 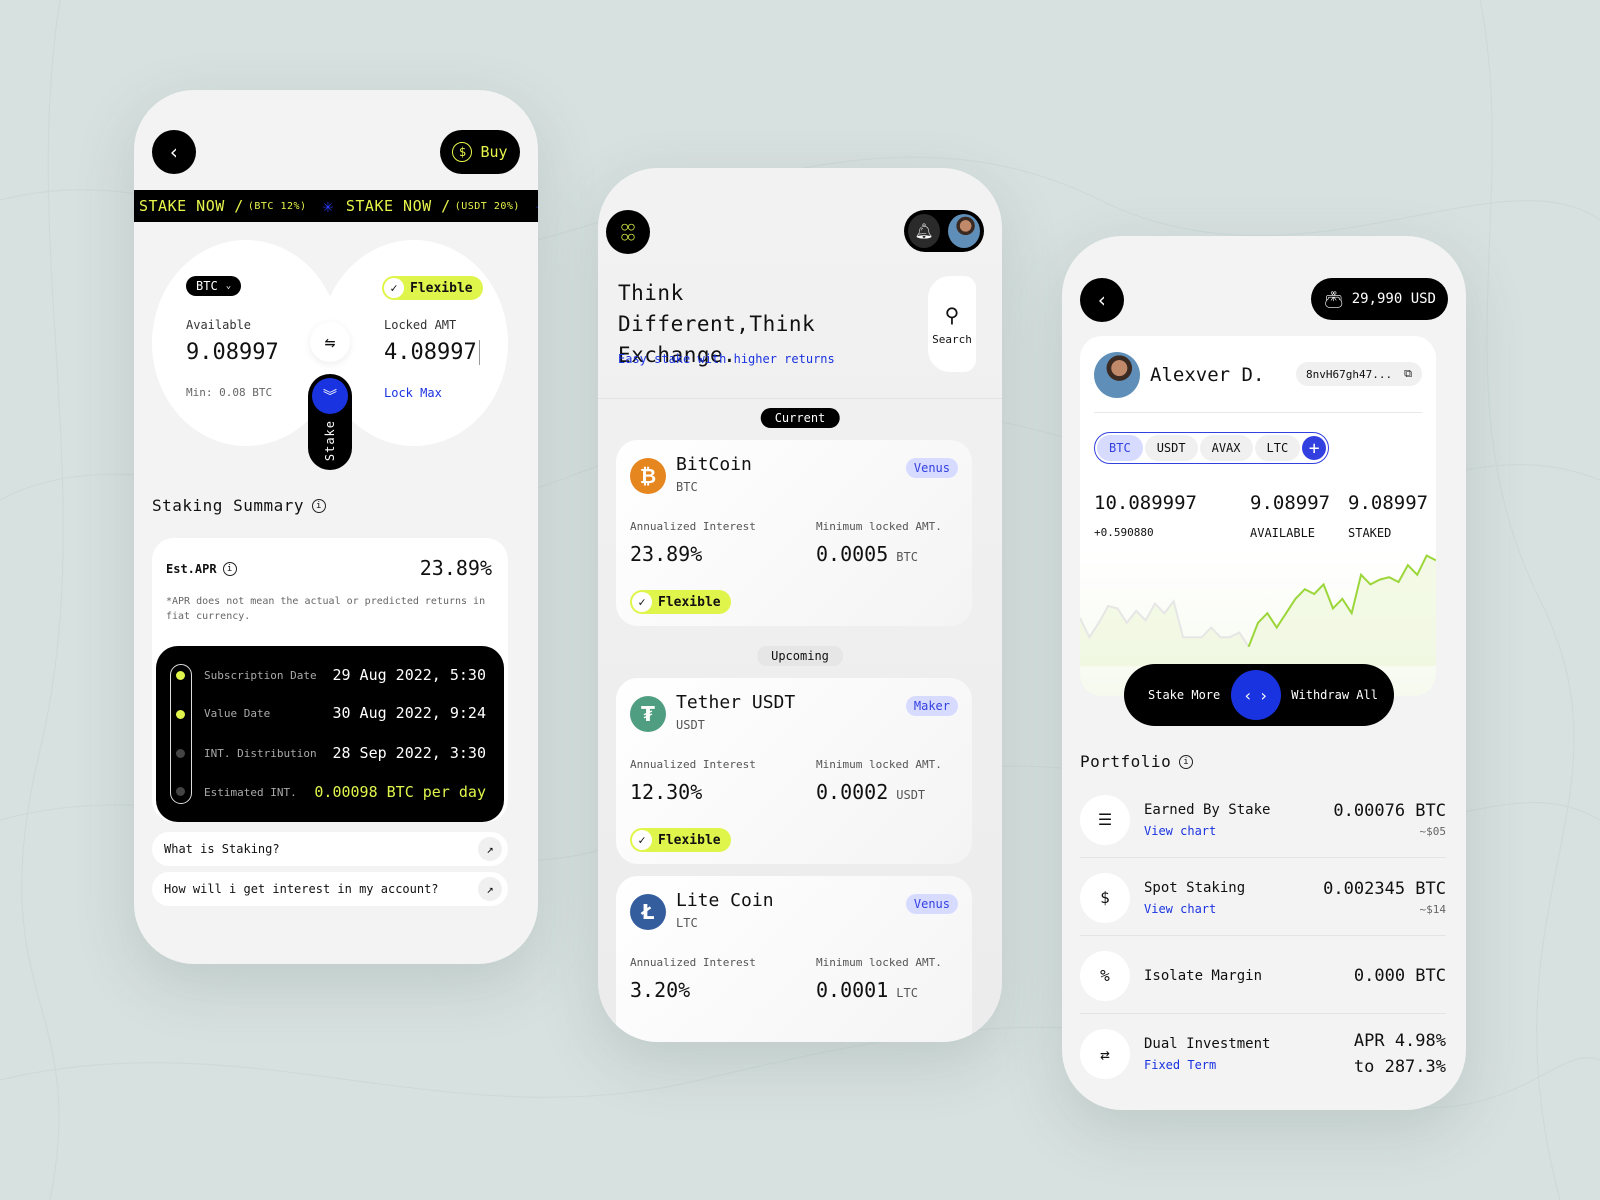 I want to click on section-upcoming: Upcoming, so click(x=800, y=656).